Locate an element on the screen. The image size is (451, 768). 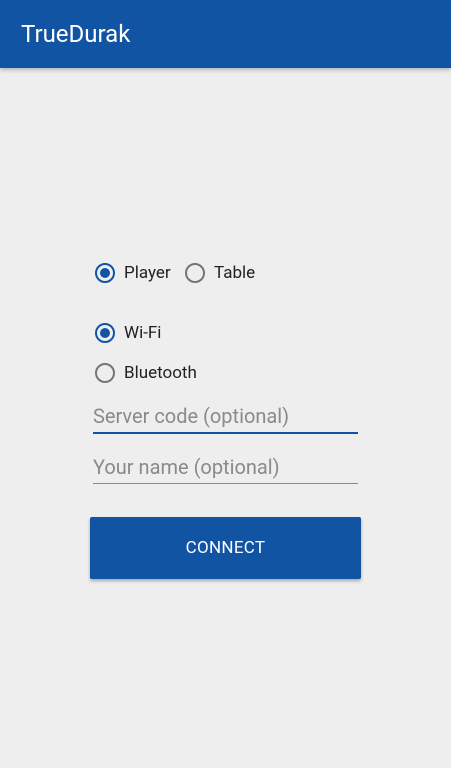
radio-wifi-label: Wi-Fi is located at coordinates (143, 333).